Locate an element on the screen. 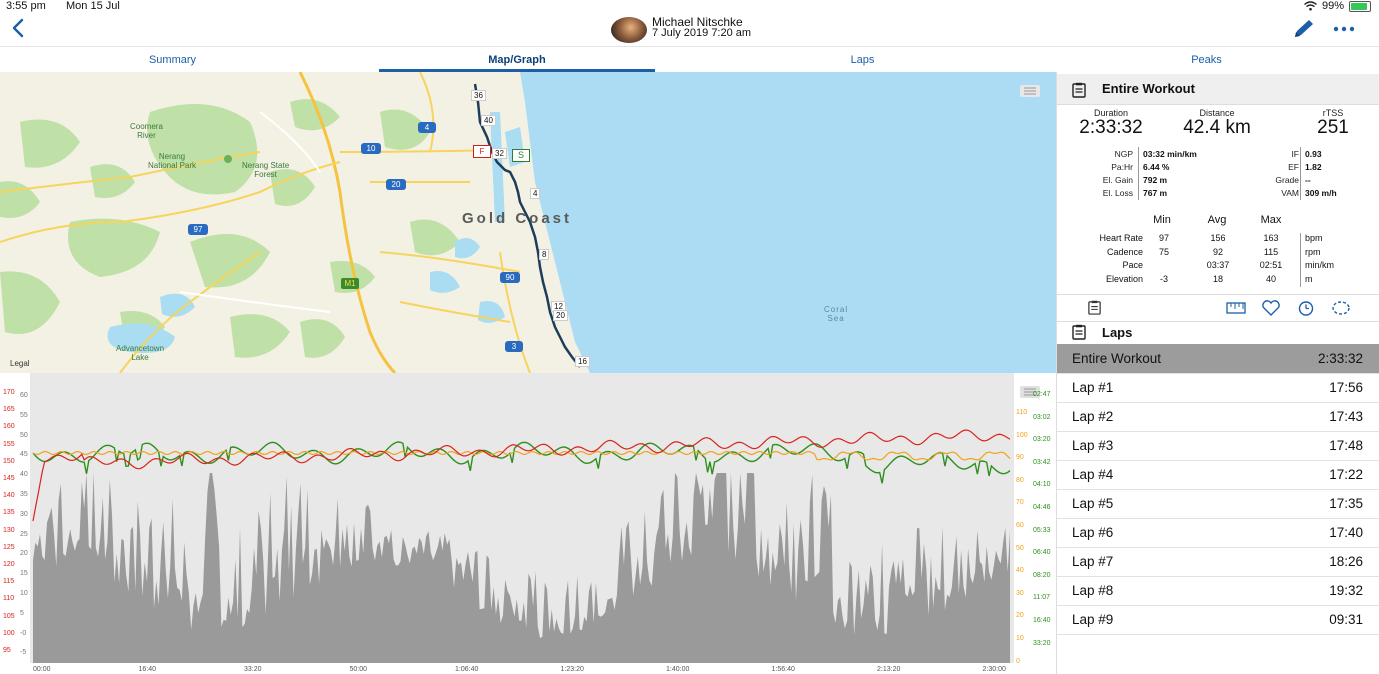 This screenshot has width=1379, height=674. distance-stat: Distance 42.4 km is located at coordinates (1217, 123).